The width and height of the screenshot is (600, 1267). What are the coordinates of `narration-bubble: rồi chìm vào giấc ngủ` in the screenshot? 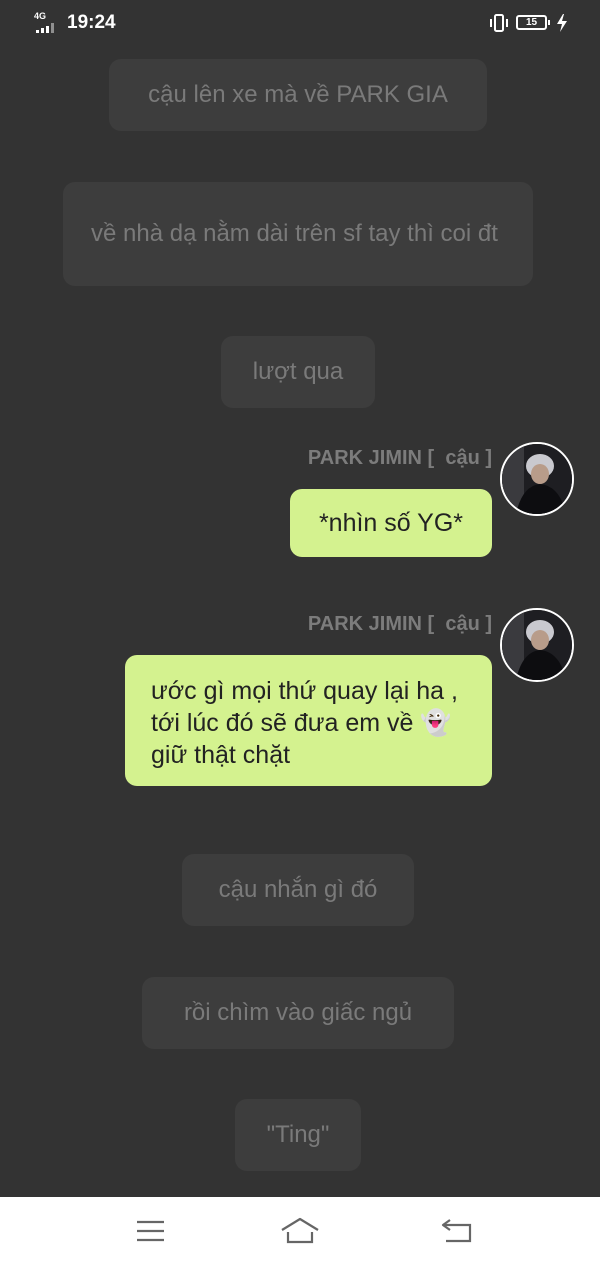 It's located at (298, 1013).